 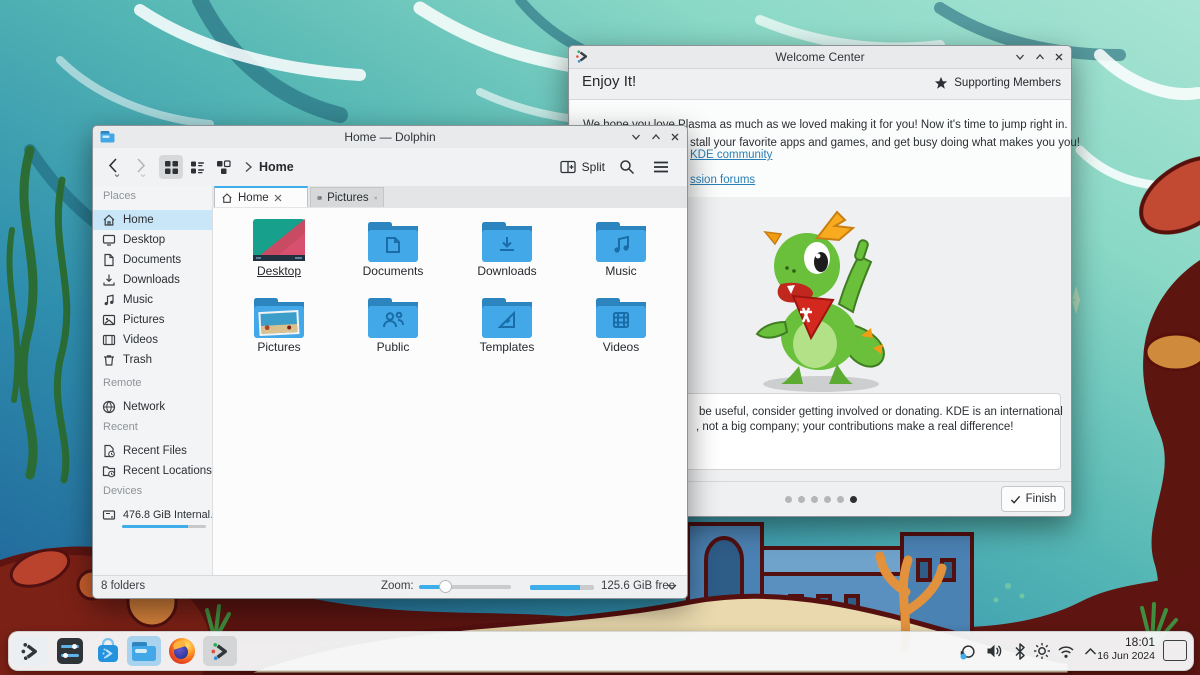 What do you see at coordinates (152, 471) in the screenshot?
I see `sidebar-item-recent-locations: Recent Locations` at bounding box center [152, 471].